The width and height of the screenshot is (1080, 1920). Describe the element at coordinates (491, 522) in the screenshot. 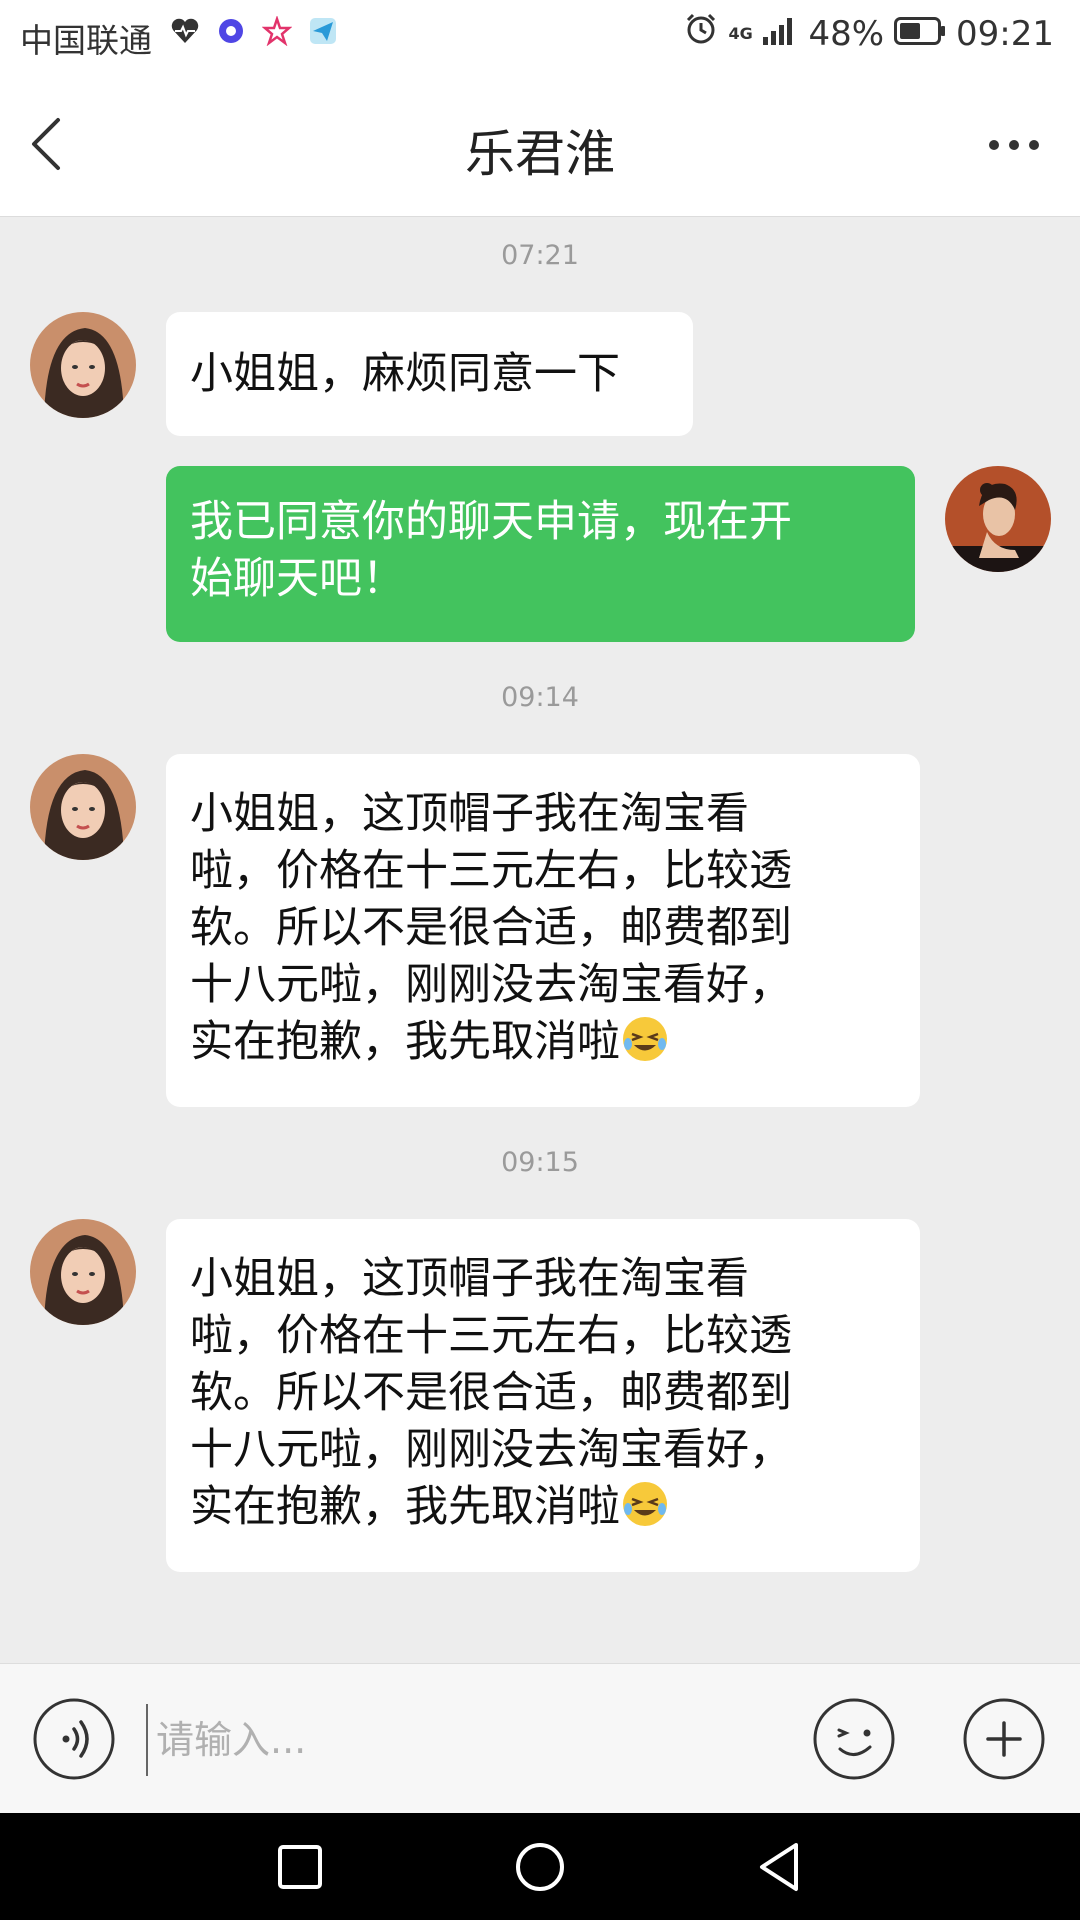

I see `message-line: 我已同意你的聊天申请，现在开` at that location.